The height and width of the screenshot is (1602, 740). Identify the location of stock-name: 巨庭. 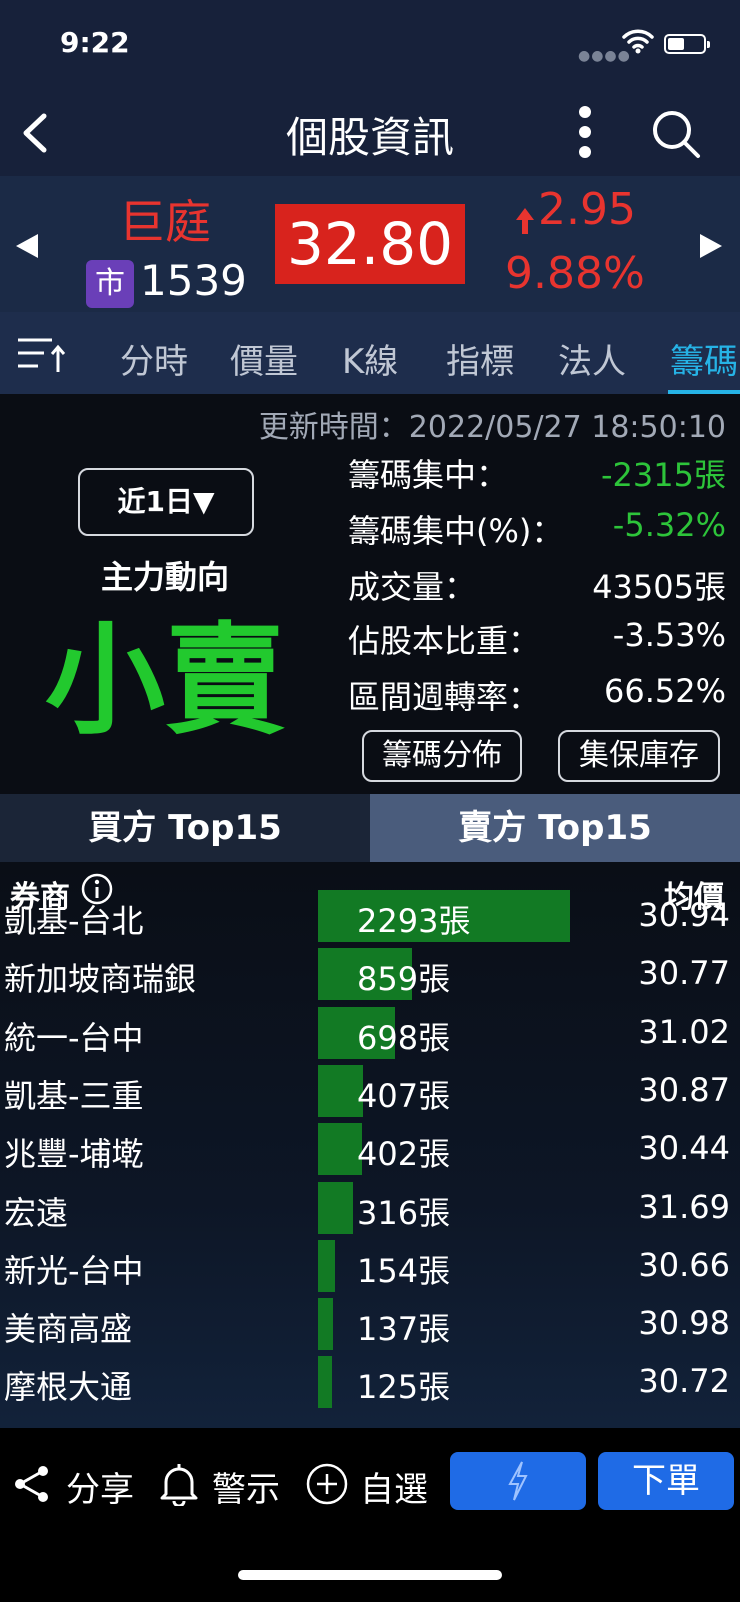
(165, 222).